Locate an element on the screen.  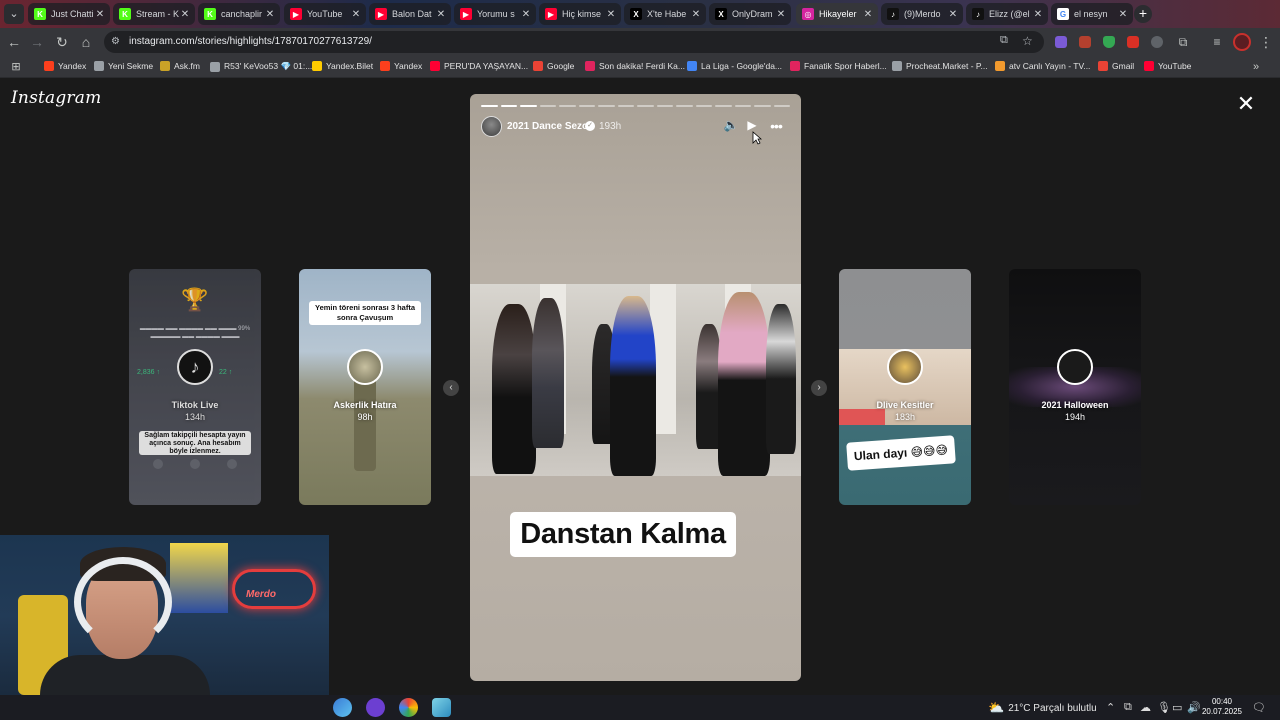
back-arrow-icon: ← is located at coordinates (14, 42).